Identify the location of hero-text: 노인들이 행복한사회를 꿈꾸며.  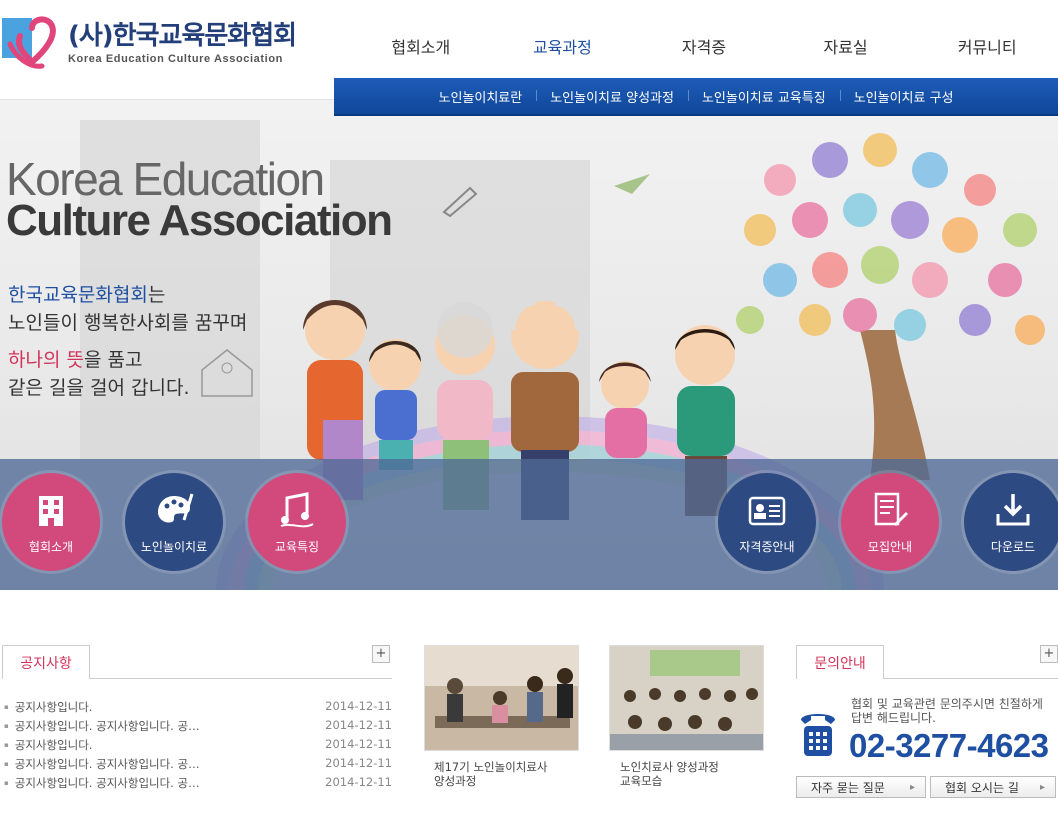
(128, 323).